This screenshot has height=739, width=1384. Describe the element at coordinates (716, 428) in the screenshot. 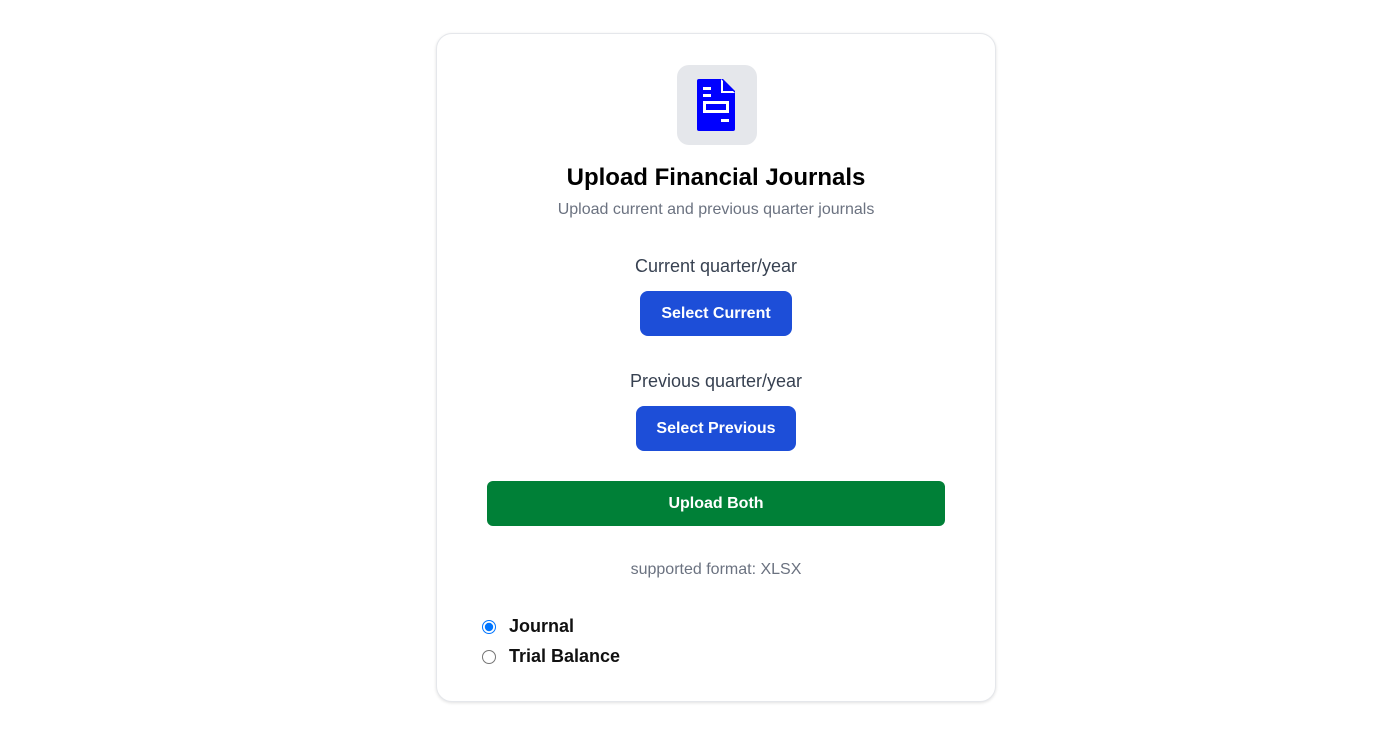

I see `select-previous-button: Select Previous` at that location.